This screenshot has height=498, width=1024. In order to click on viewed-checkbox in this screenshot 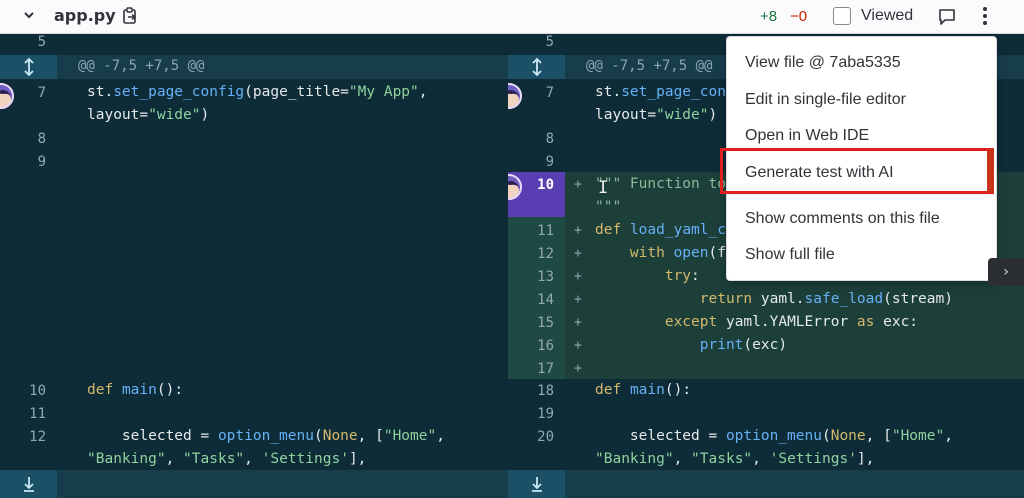, I will do `click(842, 16)`.